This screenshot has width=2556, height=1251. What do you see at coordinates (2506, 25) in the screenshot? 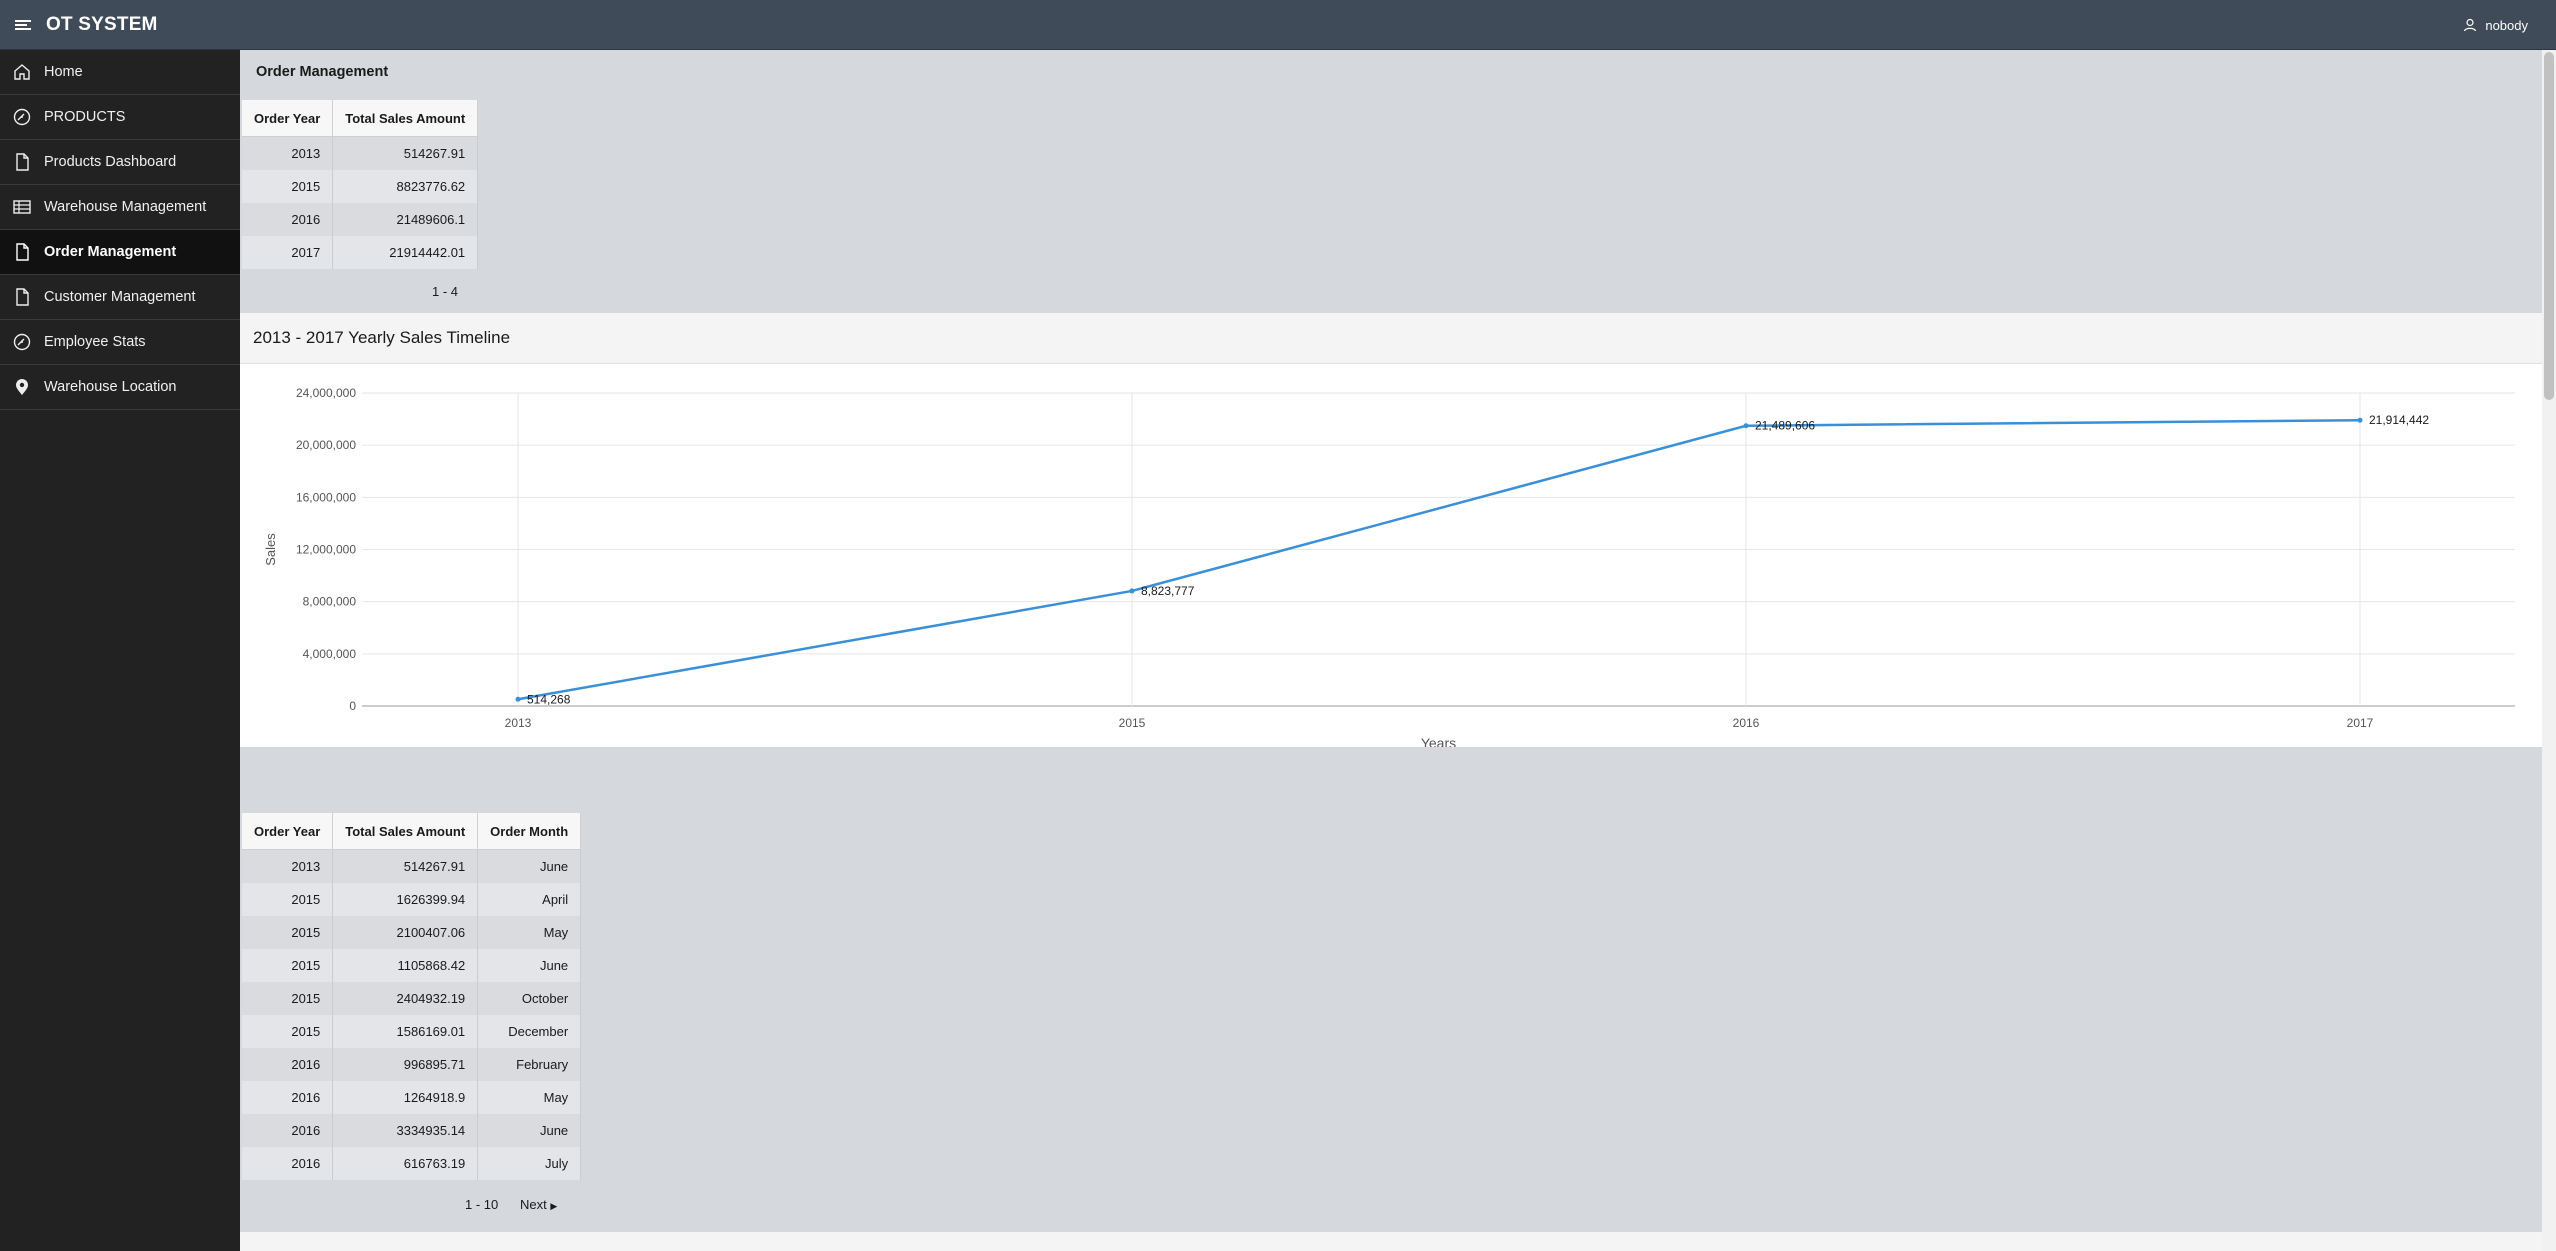
I see `username-label: nobody` at bounding box center [2506, 25].